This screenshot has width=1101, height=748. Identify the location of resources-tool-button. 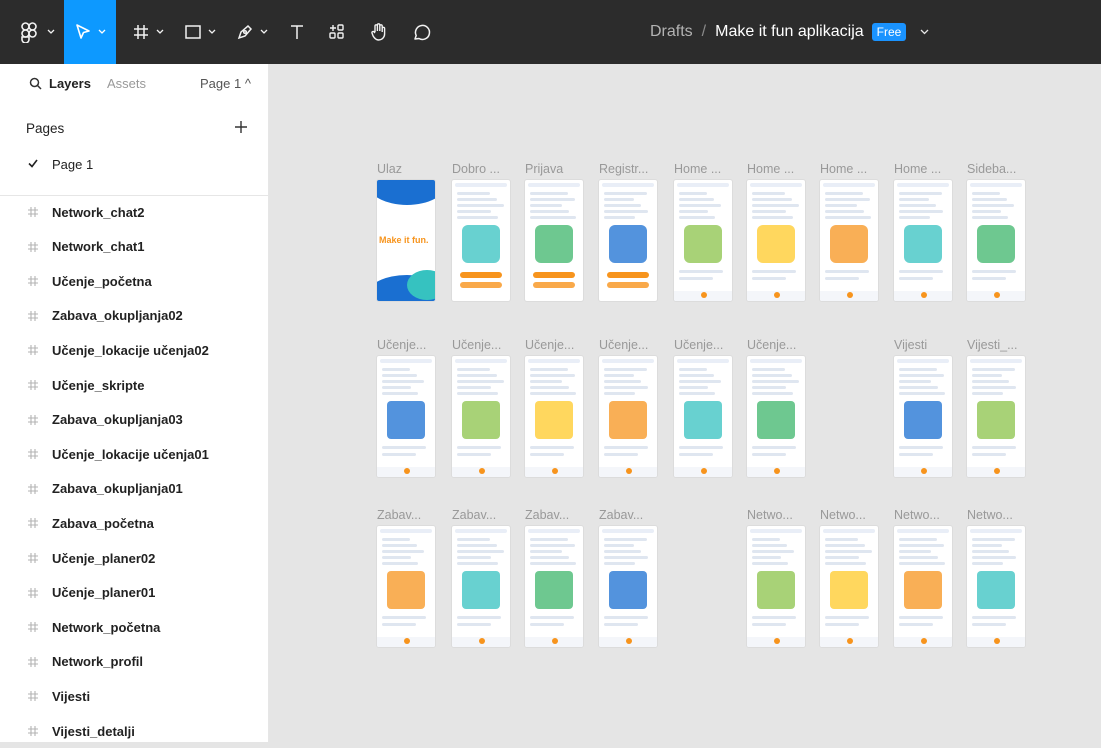
(337, 32).